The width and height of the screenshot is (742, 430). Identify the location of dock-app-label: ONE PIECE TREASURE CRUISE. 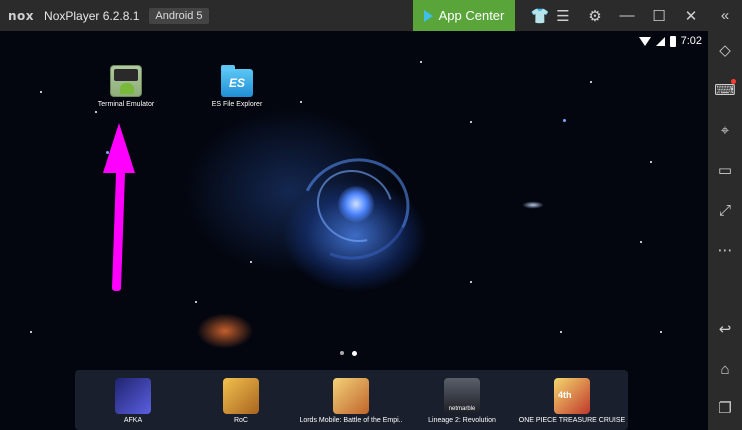
(572, 420).